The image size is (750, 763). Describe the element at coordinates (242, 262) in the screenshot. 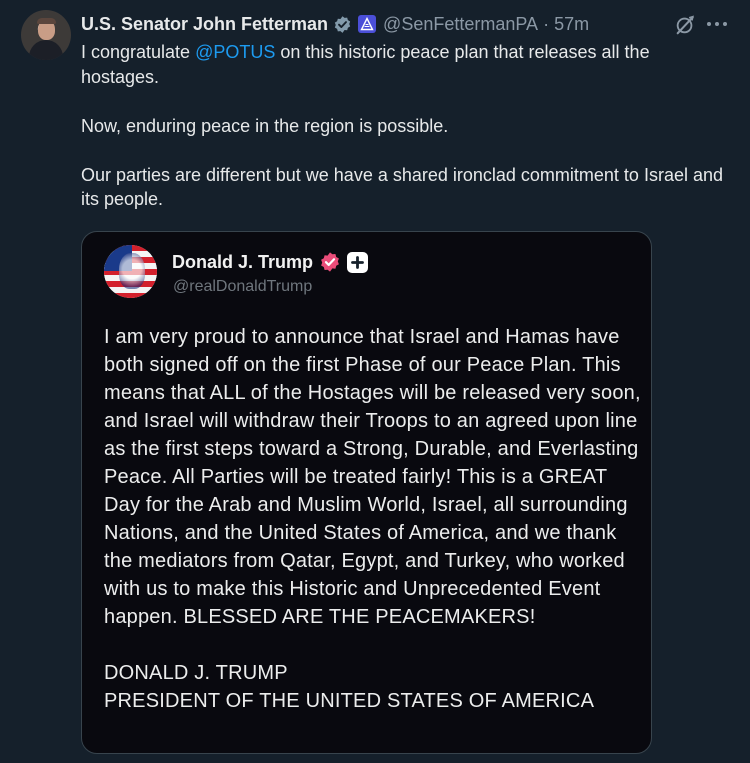

I see `quoted-author-name: Donald J. Trump` at that location.